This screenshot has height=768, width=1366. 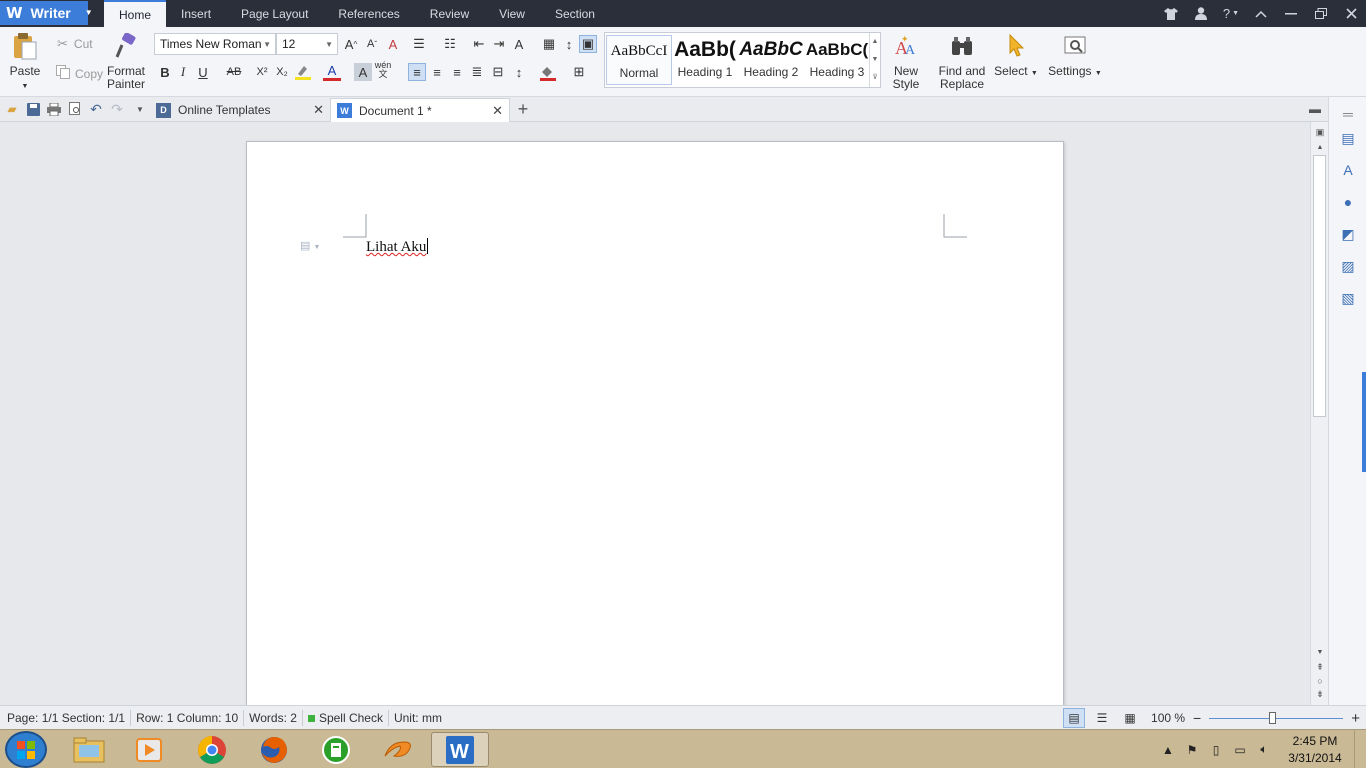 What do you see at coordinates (274, 13) in the screenshot?
I see `tab-page-layout: Page Layout` at bounding box center [274, 13].